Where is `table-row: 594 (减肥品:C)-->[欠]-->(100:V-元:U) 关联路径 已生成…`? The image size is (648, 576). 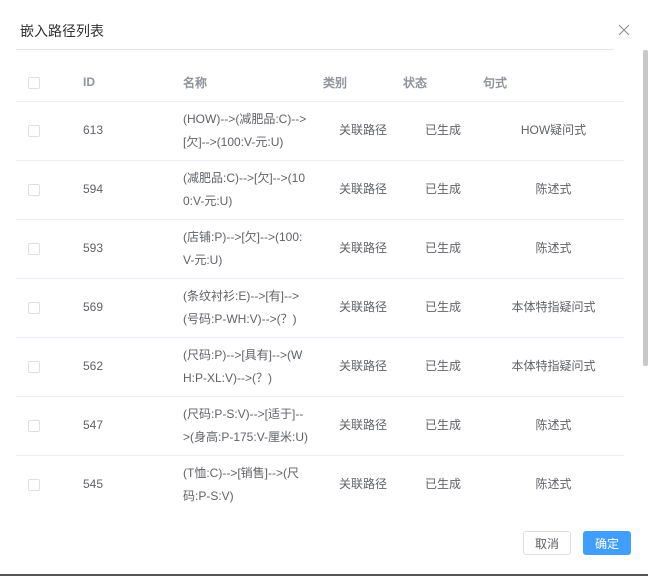
table-row: 594 (减肥品:C)-->[欠]-->(100:V-元:U) 关联路径 已生成… is located at coordinates (320, 190).